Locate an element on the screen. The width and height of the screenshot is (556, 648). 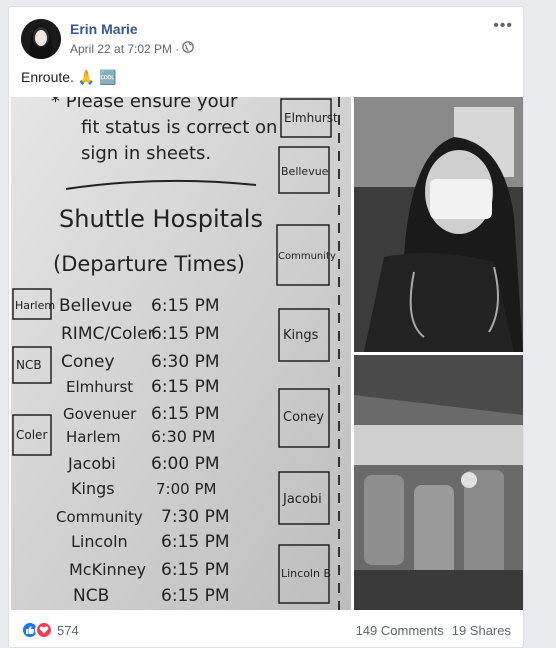
schedule-name-8: Community is located at coordinates (99, 517).